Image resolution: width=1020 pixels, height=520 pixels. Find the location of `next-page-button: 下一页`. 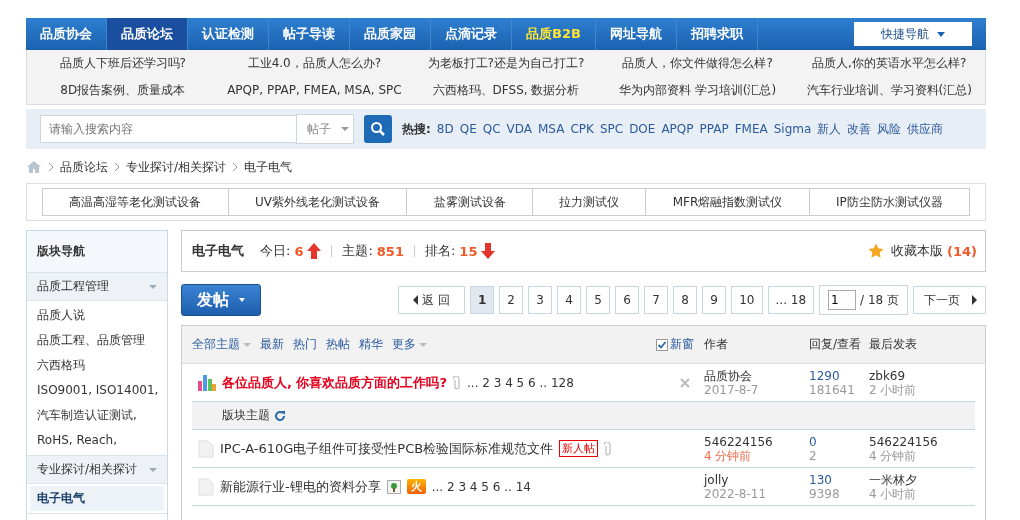

next-page-button: 下一页 is located at coordinates (949, 300).